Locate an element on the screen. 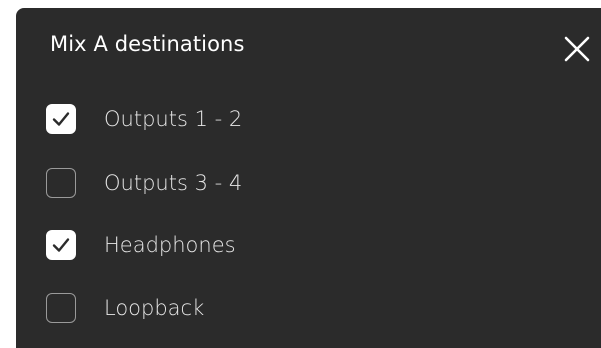  option-loopback: Loopback is located at coordinates (125, 308).